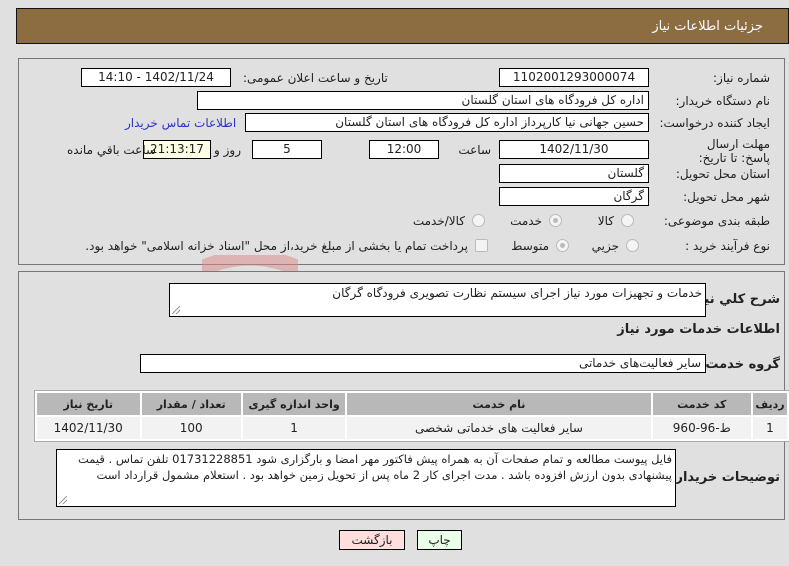 This screenshot has width=789, height=566. I want to click on col-need-date: تاریخ نیاز, so click(88, 404).